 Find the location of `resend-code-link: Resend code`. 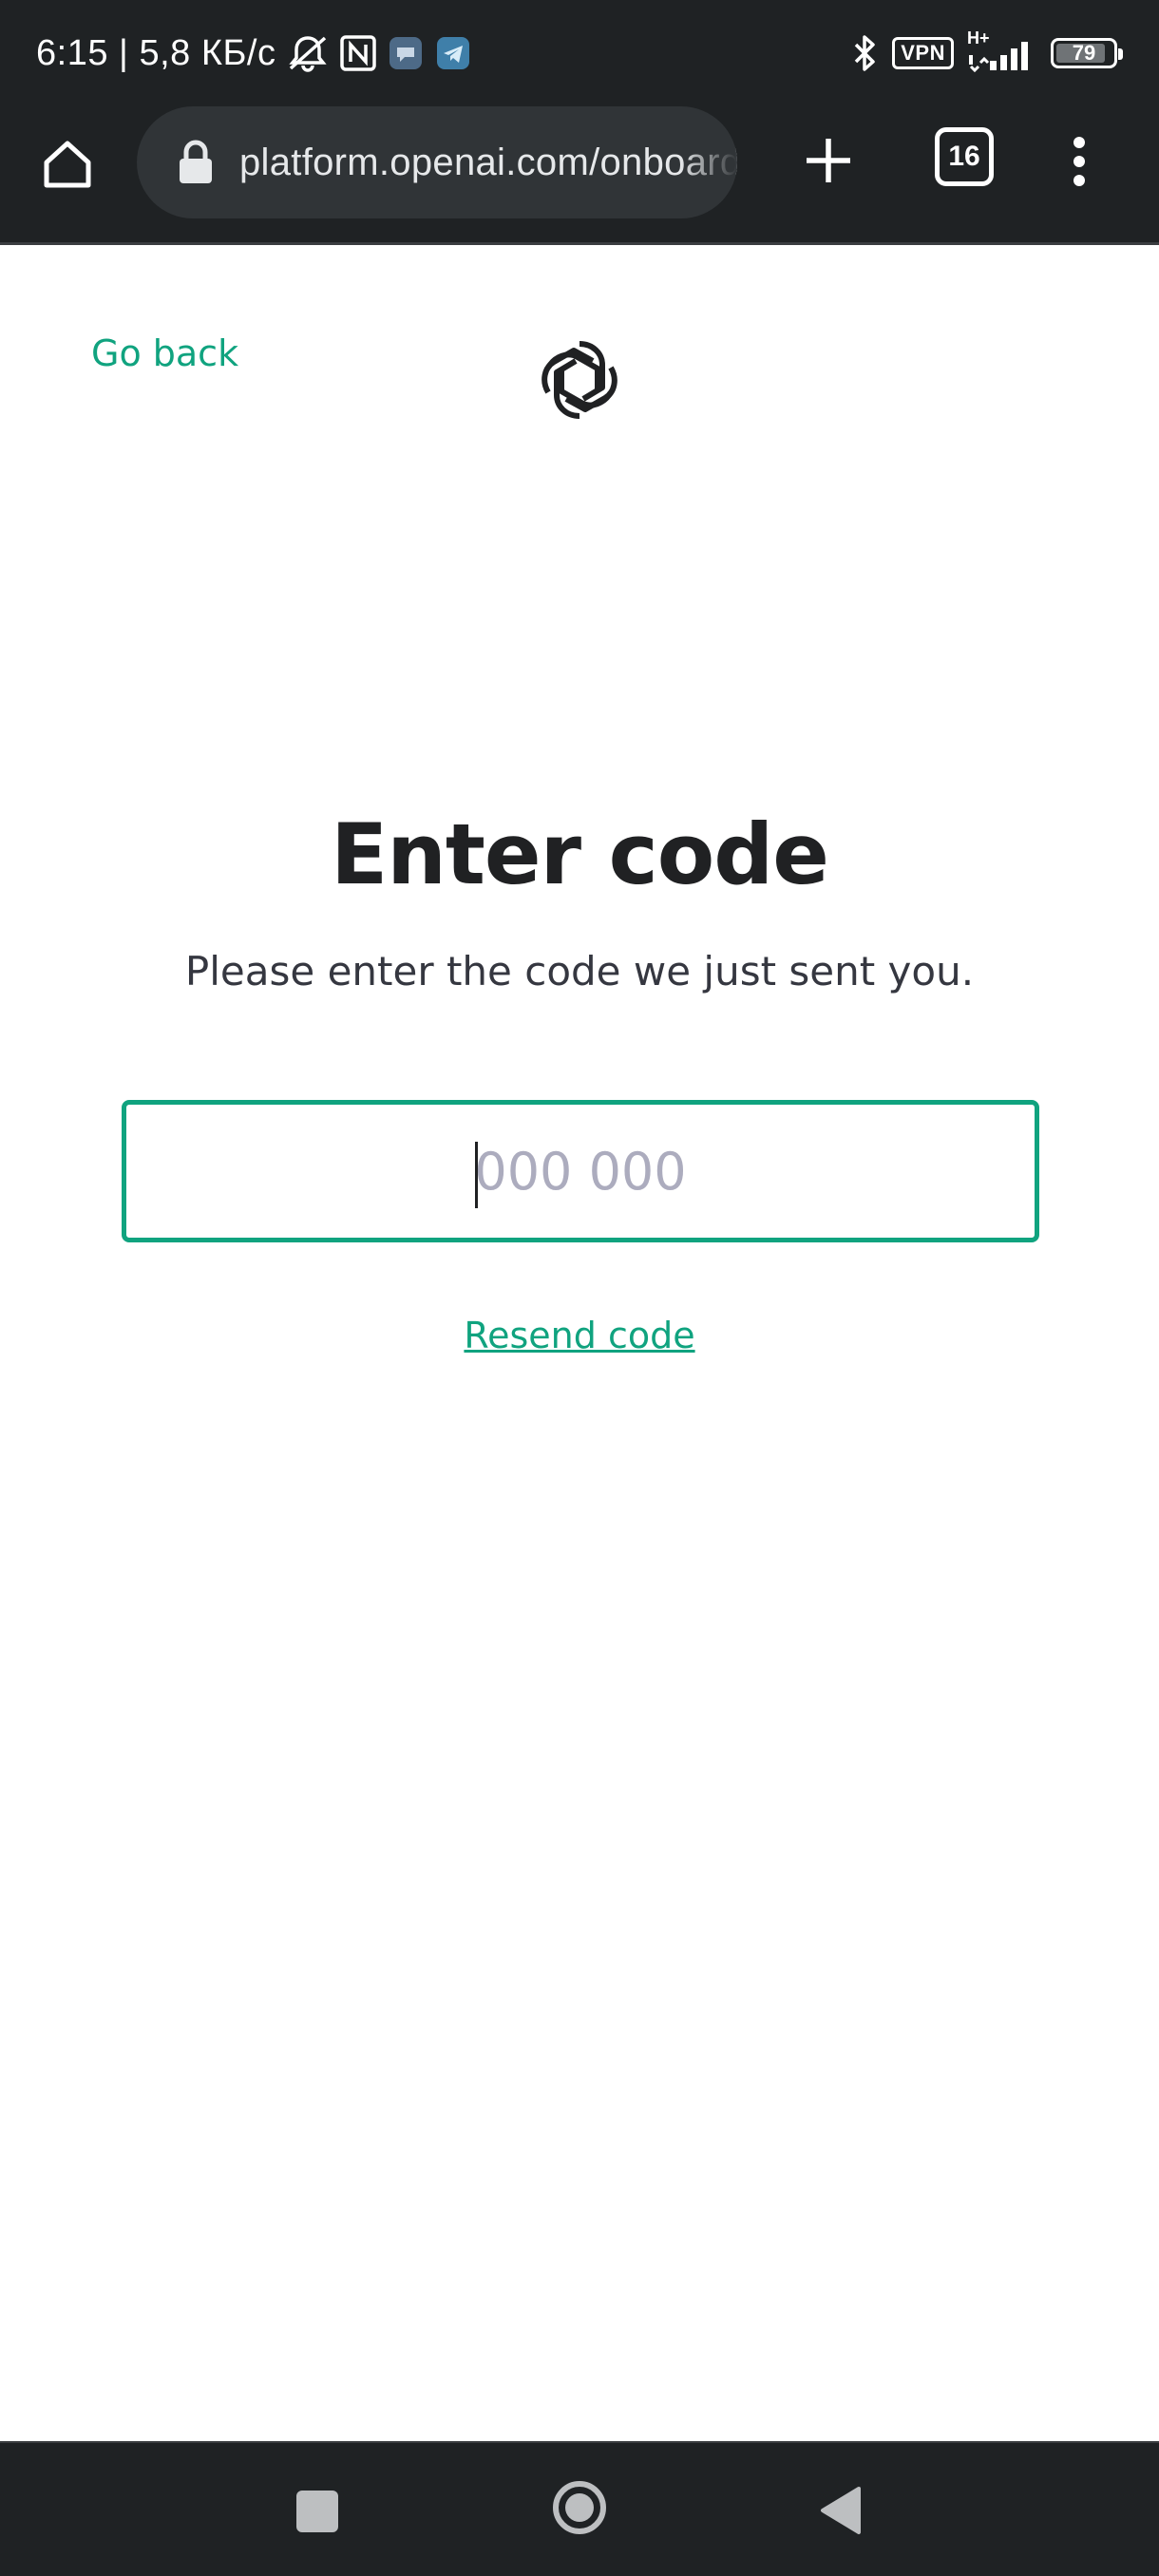

resend-code-link: Resend code is located at coordinates (579, 1335).